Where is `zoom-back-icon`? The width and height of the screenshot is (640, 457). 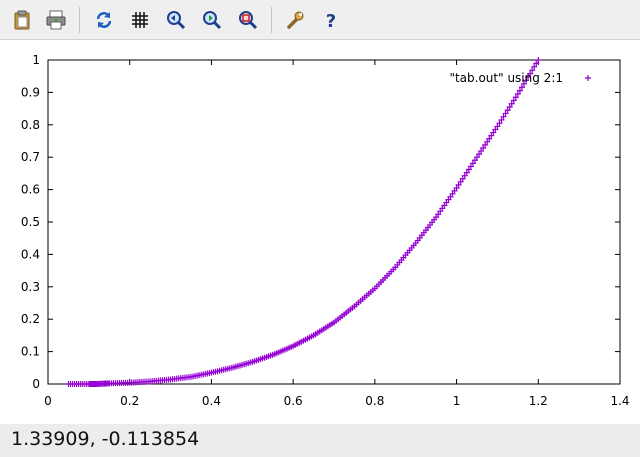
zoom-back-icon is located at coordinates (176, 20).